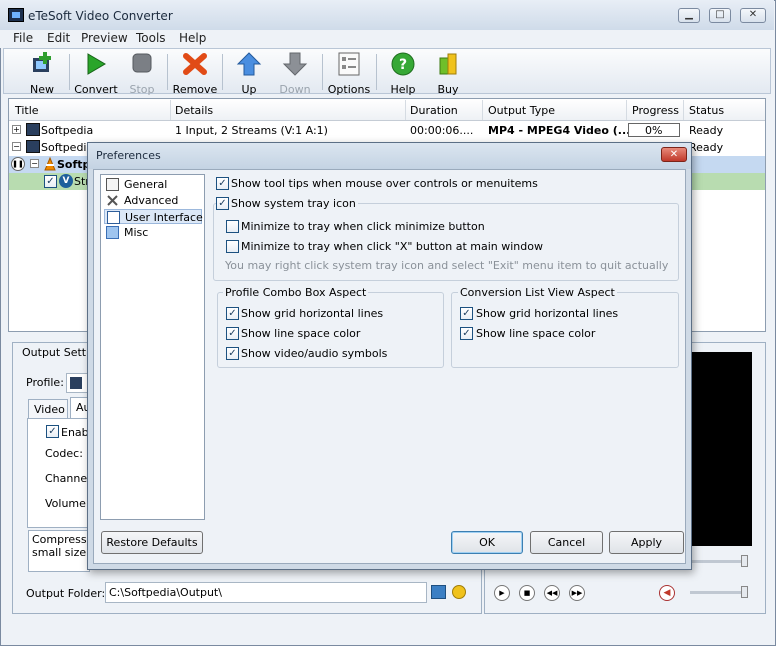 The width and height of the screenshot is (776, 646). What do you see at coordinates (164, 217) in the screenshot?
I see `nav-user-interface-label: User Interface` at bounding box center [164, 217].